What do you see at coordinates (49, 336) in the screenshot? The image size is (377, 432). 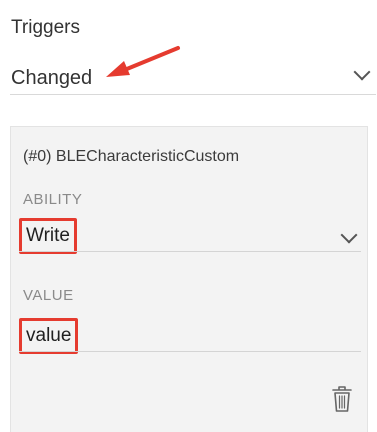 I see `value-input: value` at bounding box center [49, 336].